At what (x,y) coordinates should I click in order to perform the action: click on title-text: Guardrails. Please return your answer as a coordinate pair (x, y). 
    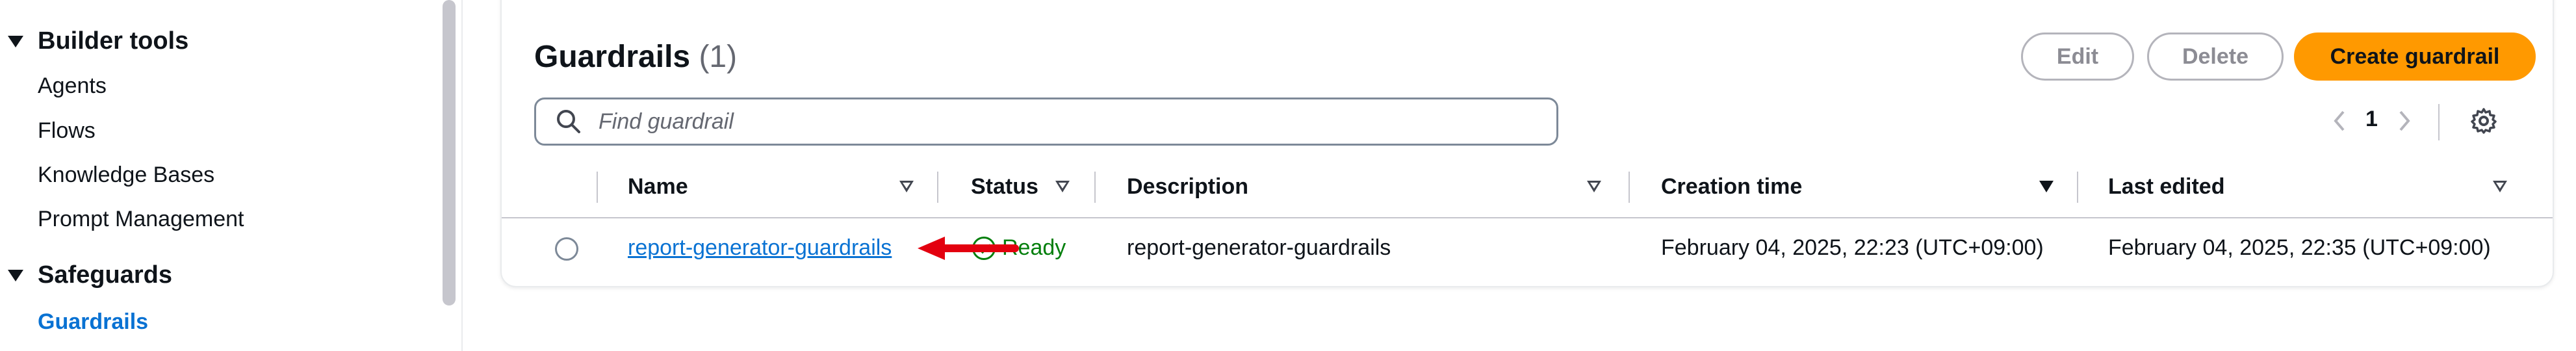
    Looking at the image, I should click on (612, 57).